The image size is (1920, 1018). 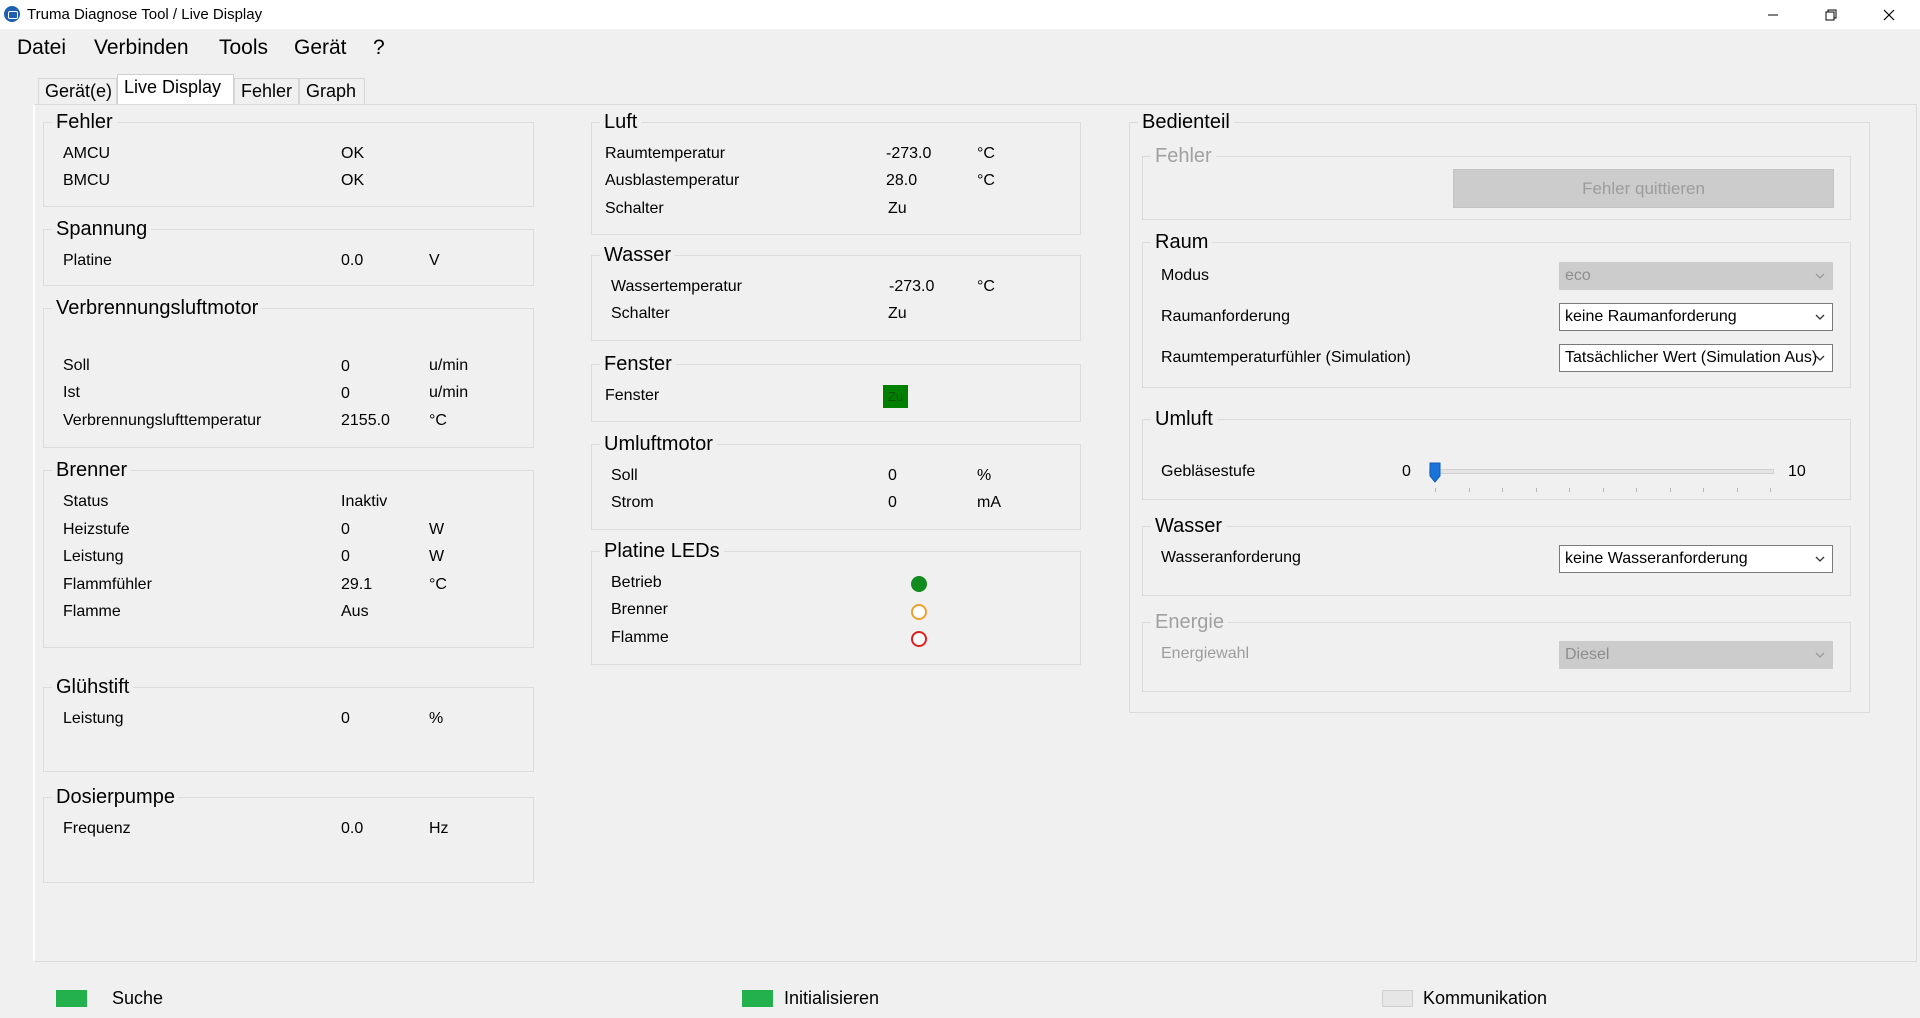 I want to click on row-value: Aus, so click(x=355, y=611).